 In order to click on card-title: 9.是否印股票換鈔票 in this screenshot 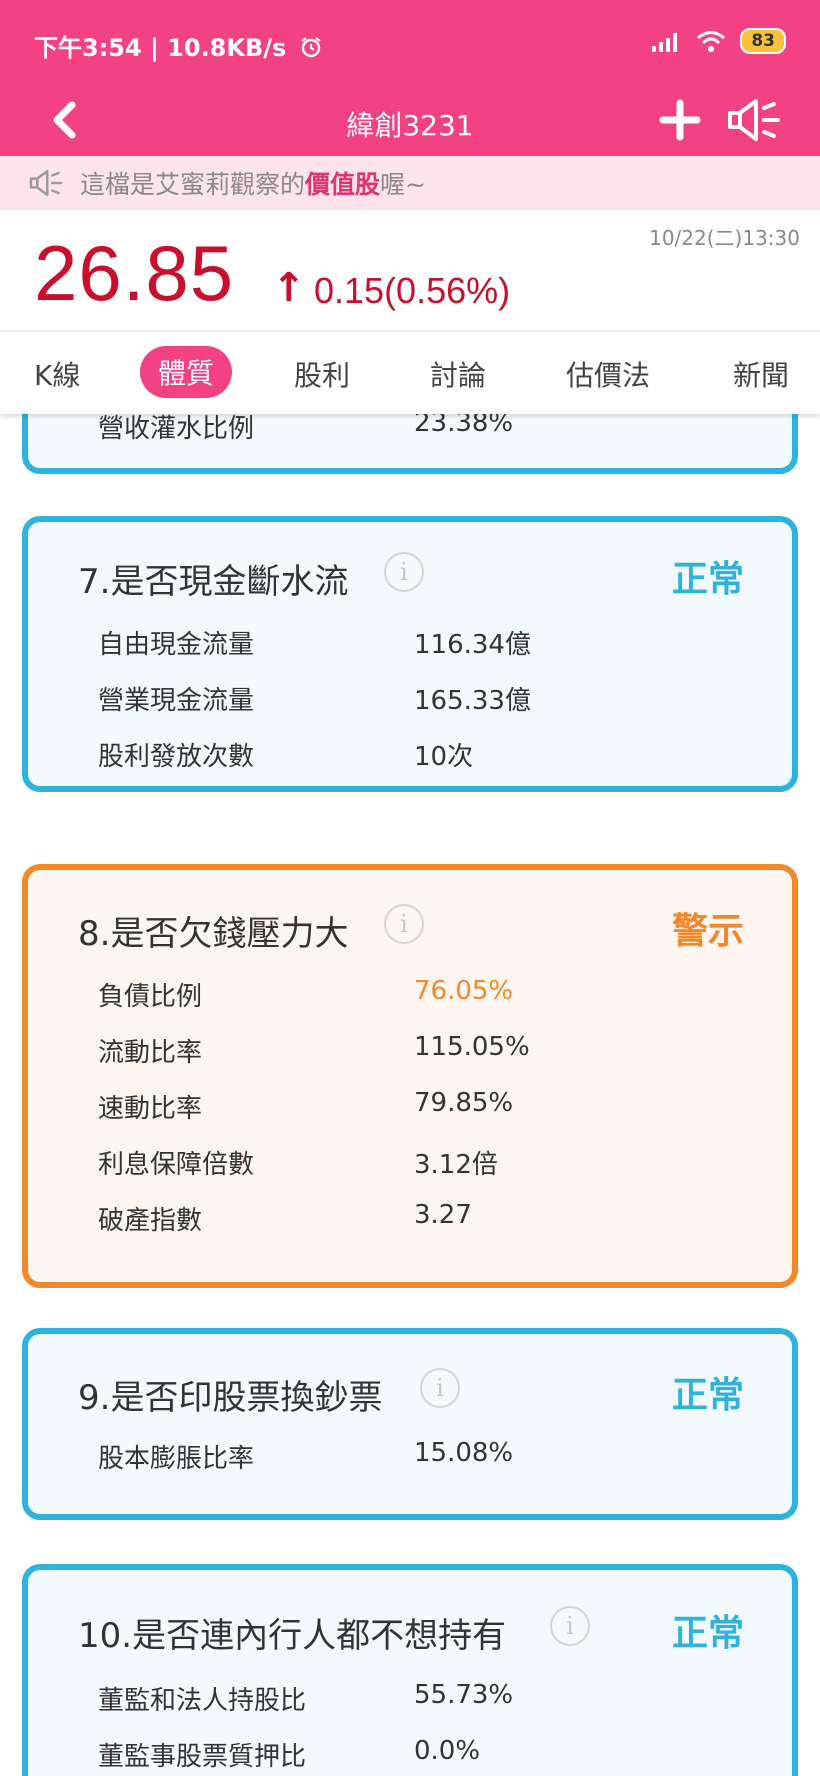, I will do `click(230, 1398)`.